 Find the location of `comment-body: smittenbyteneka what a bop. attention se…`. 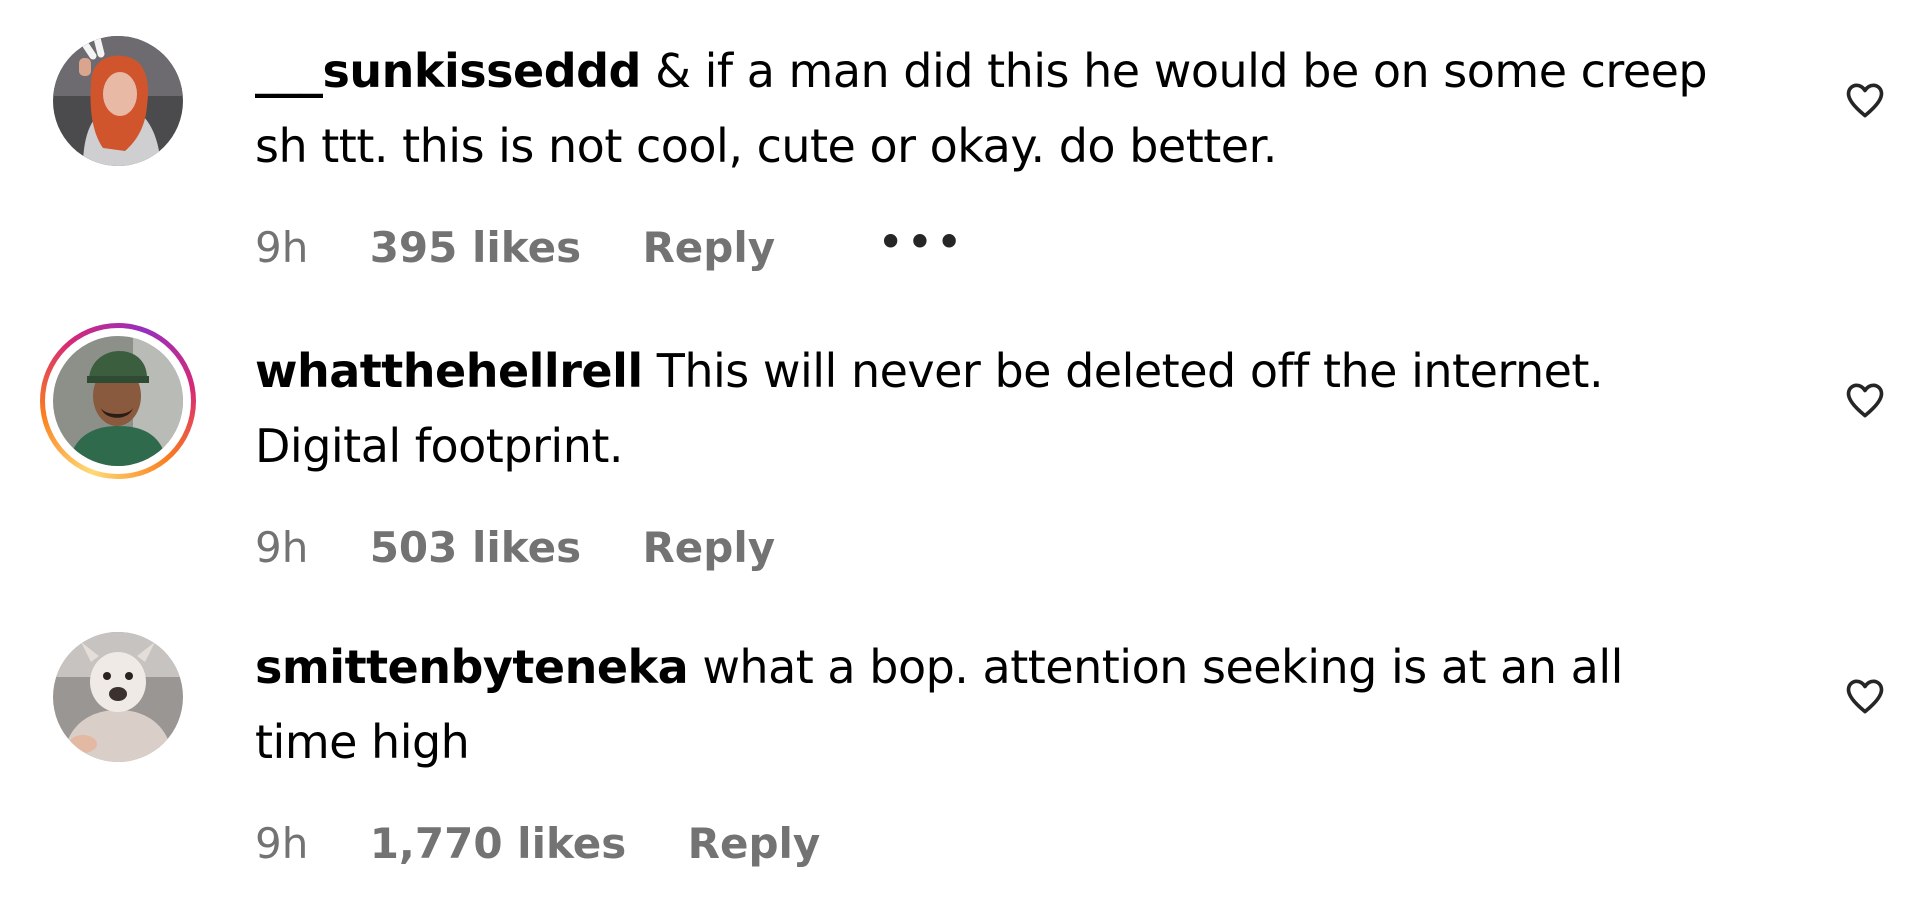

comment-body: smittenbyteneka what a bop. attention se… is located at coordinates (985, 705).